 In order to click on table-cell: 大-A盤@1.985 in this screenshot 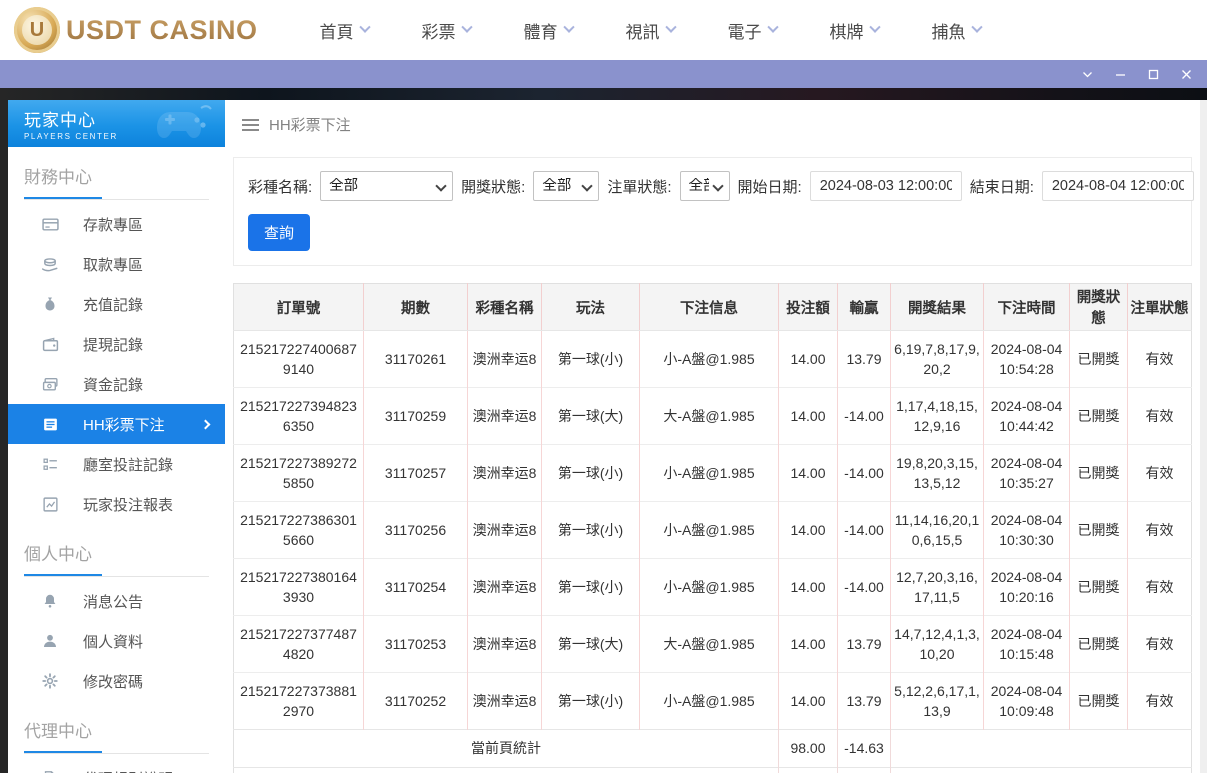, I will do `click(709, 644)`.